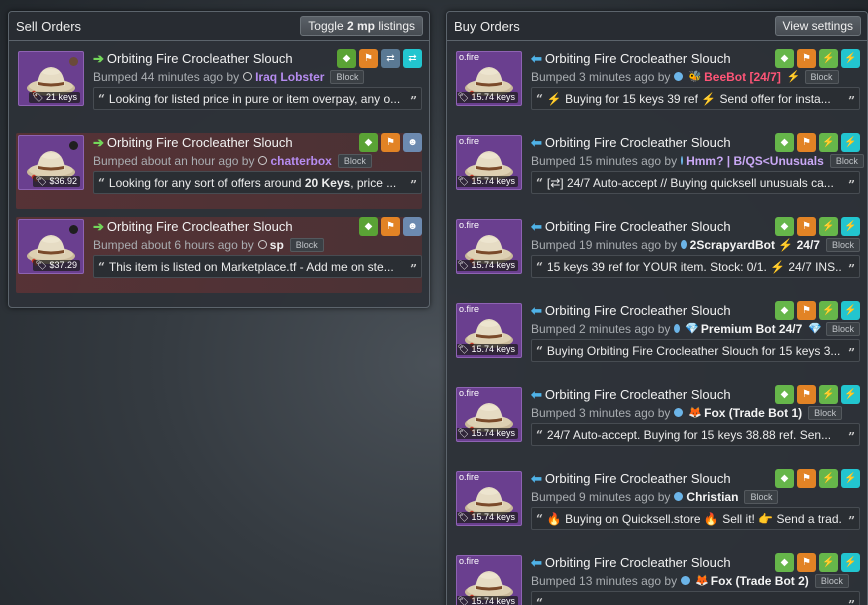  I want to click on flag-icon: ⚑, so click(368, 58).